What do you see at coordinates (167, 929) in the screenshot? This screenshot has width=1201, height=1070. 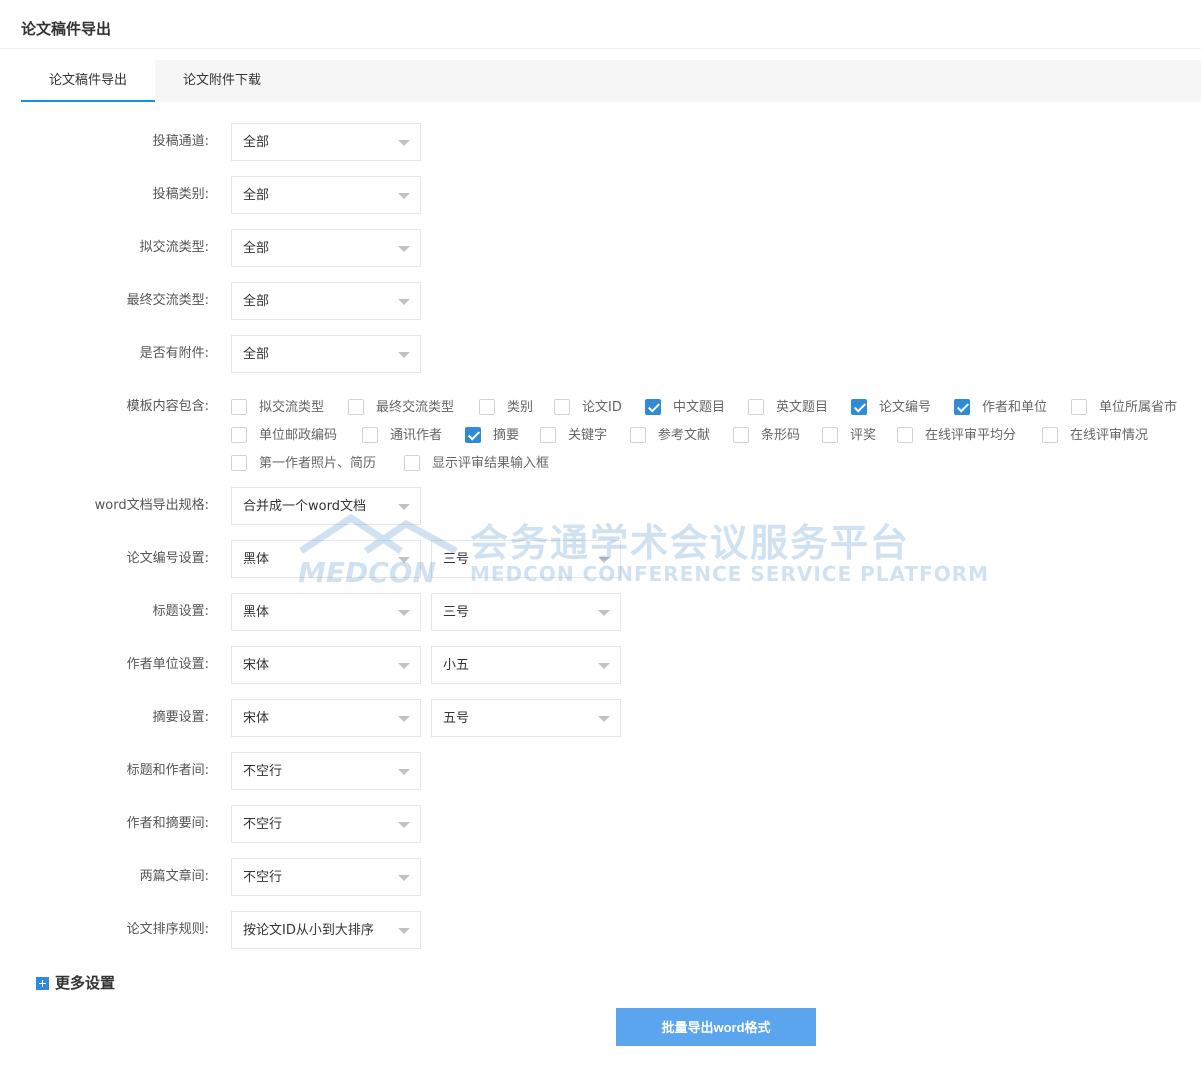 I see `form-label: 论文排序规则:` at bounding box center [167, 929].